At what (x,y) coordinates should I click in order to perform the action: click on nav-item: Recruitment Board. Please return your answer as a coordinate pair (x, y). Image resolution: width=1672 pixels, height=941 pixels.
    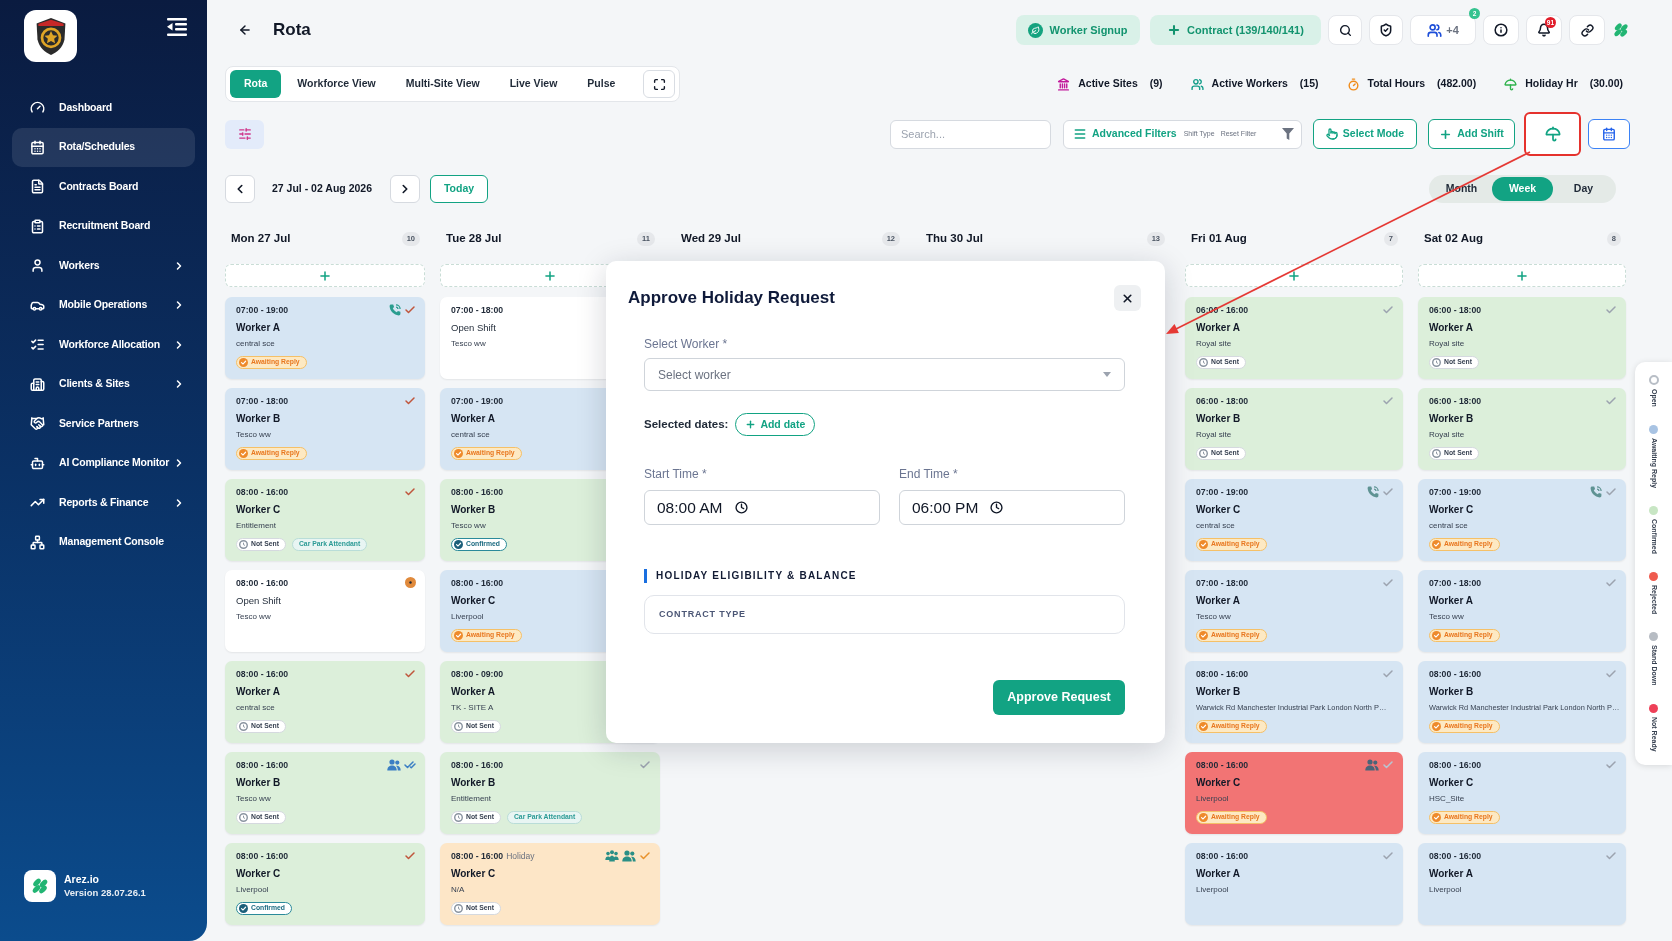
    Looking at the image, I should click on (103, 226).